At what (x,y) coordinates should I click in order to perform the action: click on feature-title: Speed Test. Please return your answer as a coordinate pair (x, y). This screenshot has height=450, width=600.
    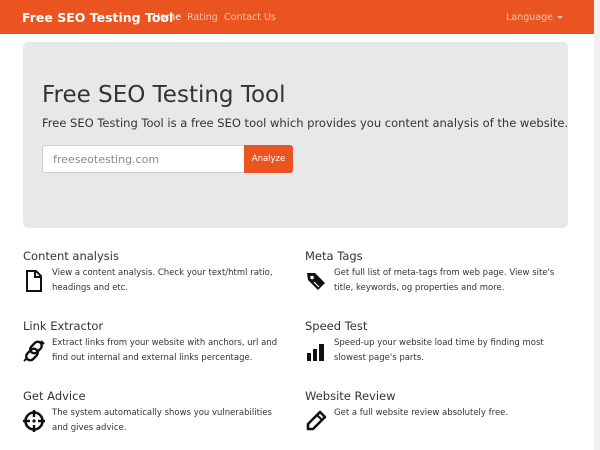
    Looking at the image, I should click on (336, 326).